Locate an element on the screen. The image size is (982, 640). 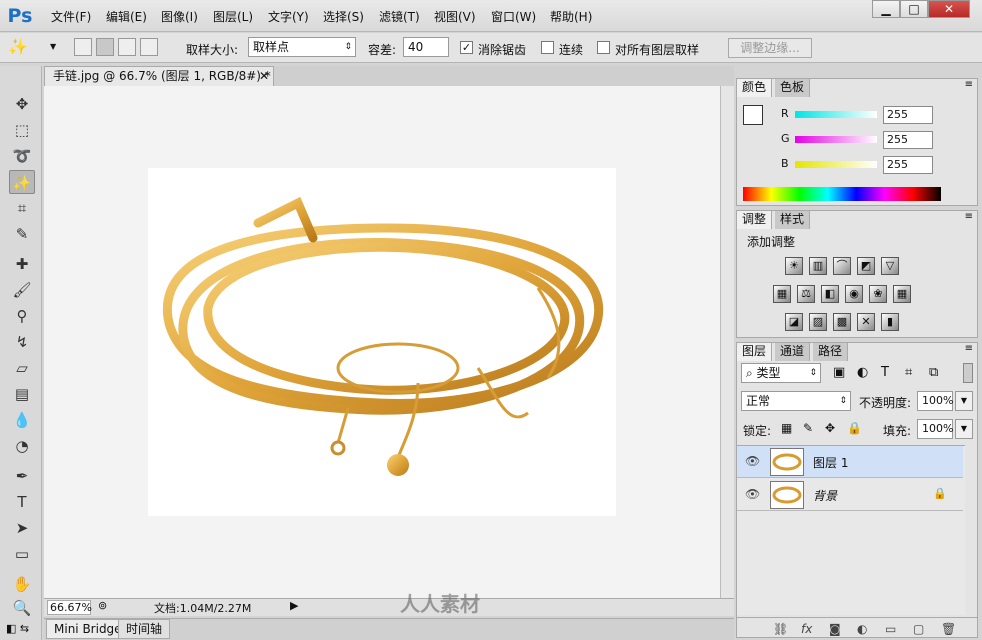
all-layers-checkbox is located at coordinates (603, 47).